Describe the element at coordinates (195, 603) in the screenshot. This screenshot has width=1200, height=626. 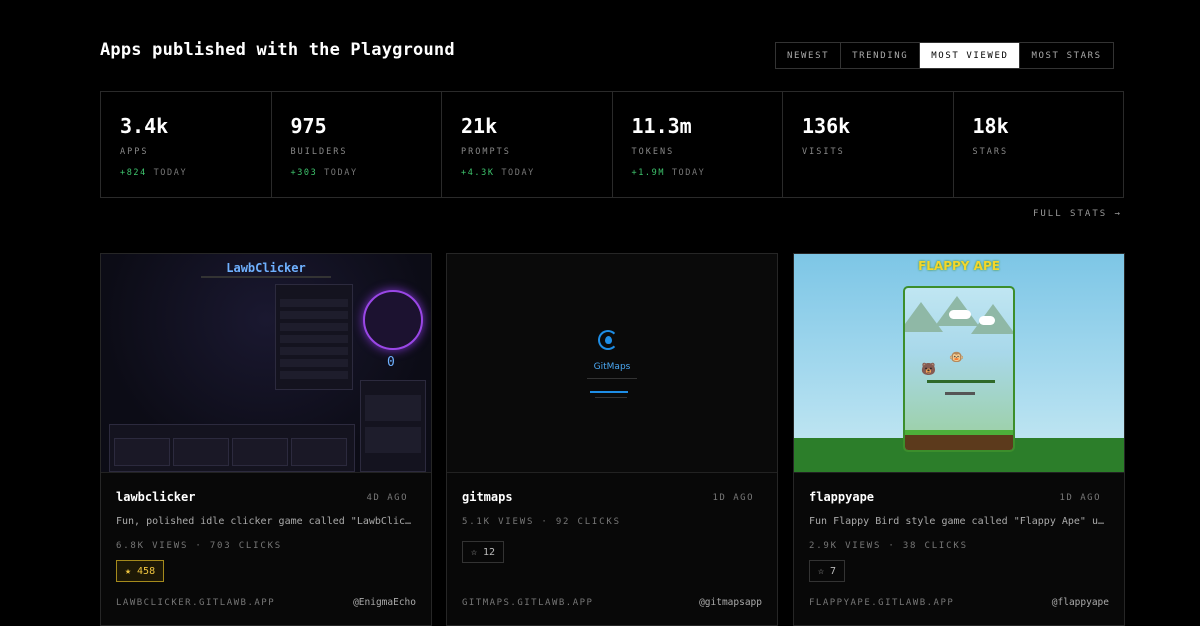
I see `app-domain-link: LAWBCLICKER.GITLAWB.APP` at that location.